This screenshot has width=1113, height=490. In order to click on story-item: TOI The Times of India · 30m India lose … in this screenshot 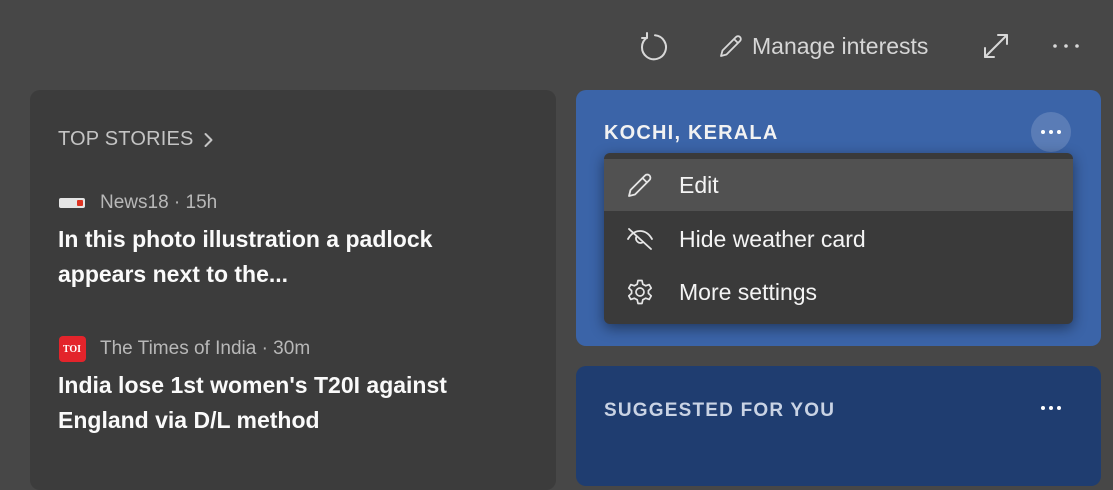, I will do `click(288, 387)`.